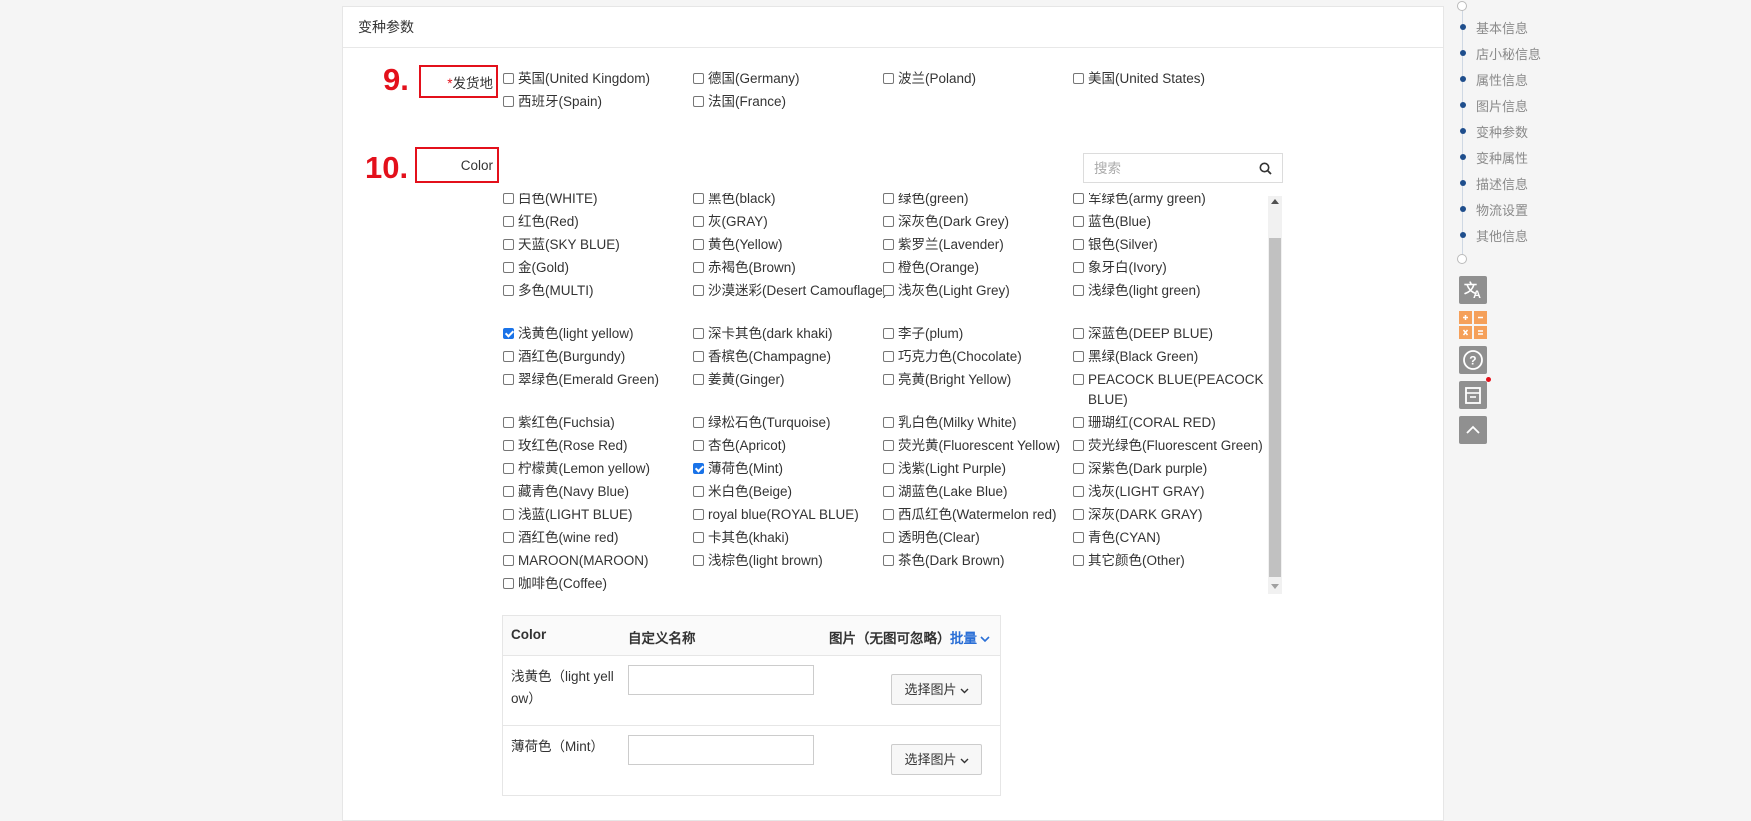 Image resolution: width=1751 pixels, height=821 pixels. What do you see at coordinates (1183, 168) in the screenshot?
I see `color-search-box` at bounding box center [1183, 168].